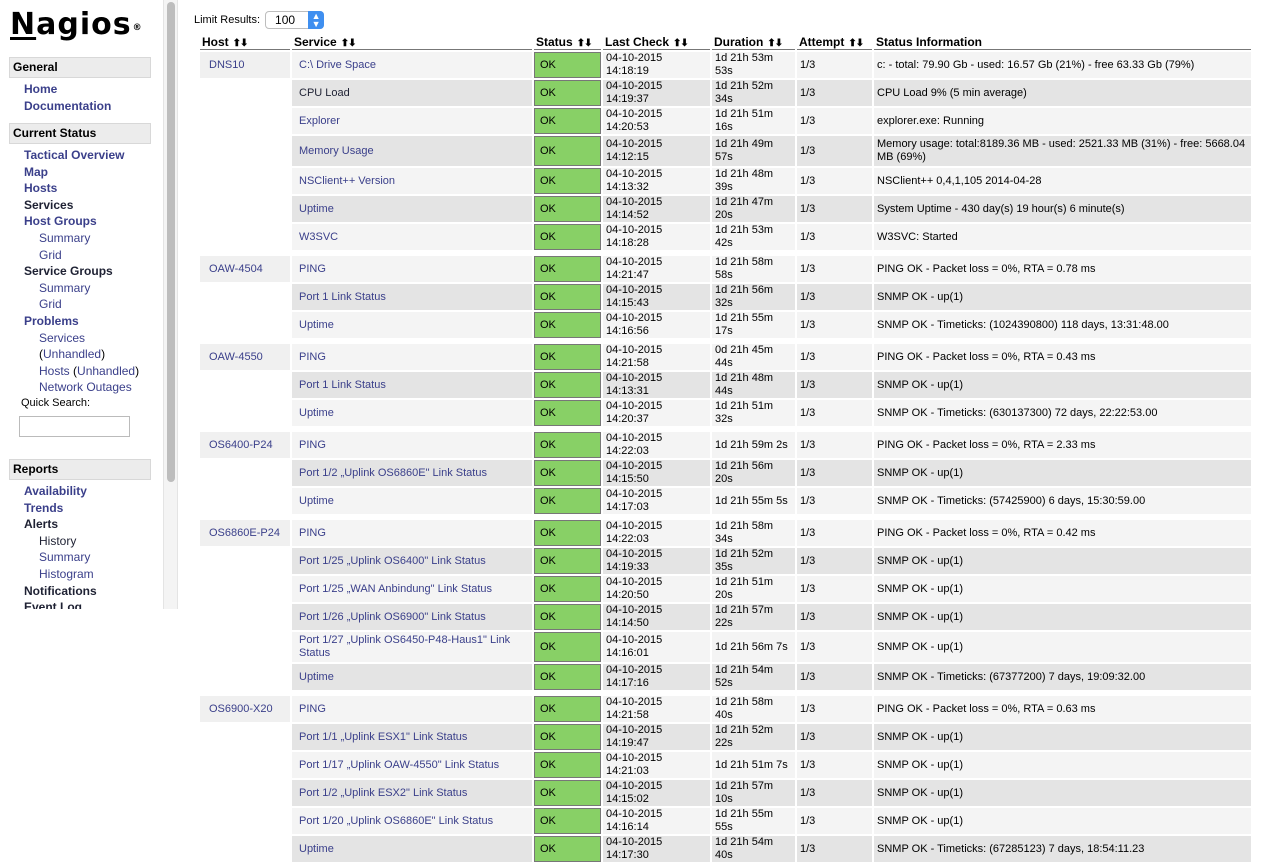 This screenshot has width=1261, height=864. What do you see at coordinates (74, 426) in the screenshot?
I see `quick-search-input` at bounding box center [74, 426].